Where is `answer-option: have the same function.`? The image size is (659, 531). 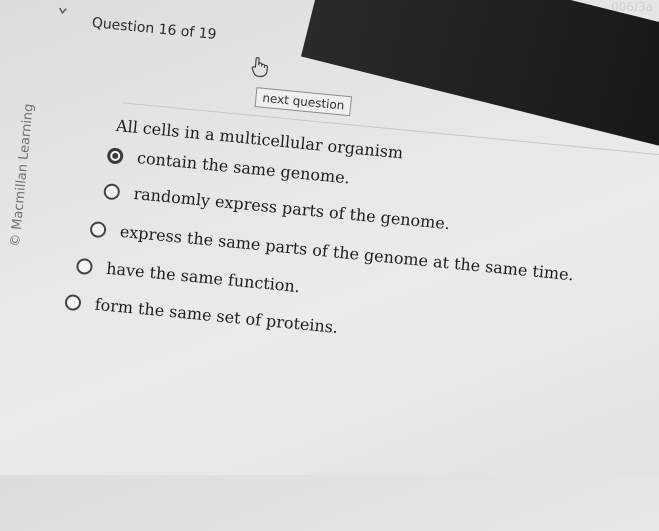 answer-option: have the same function. is located at coordinates (188, 276).